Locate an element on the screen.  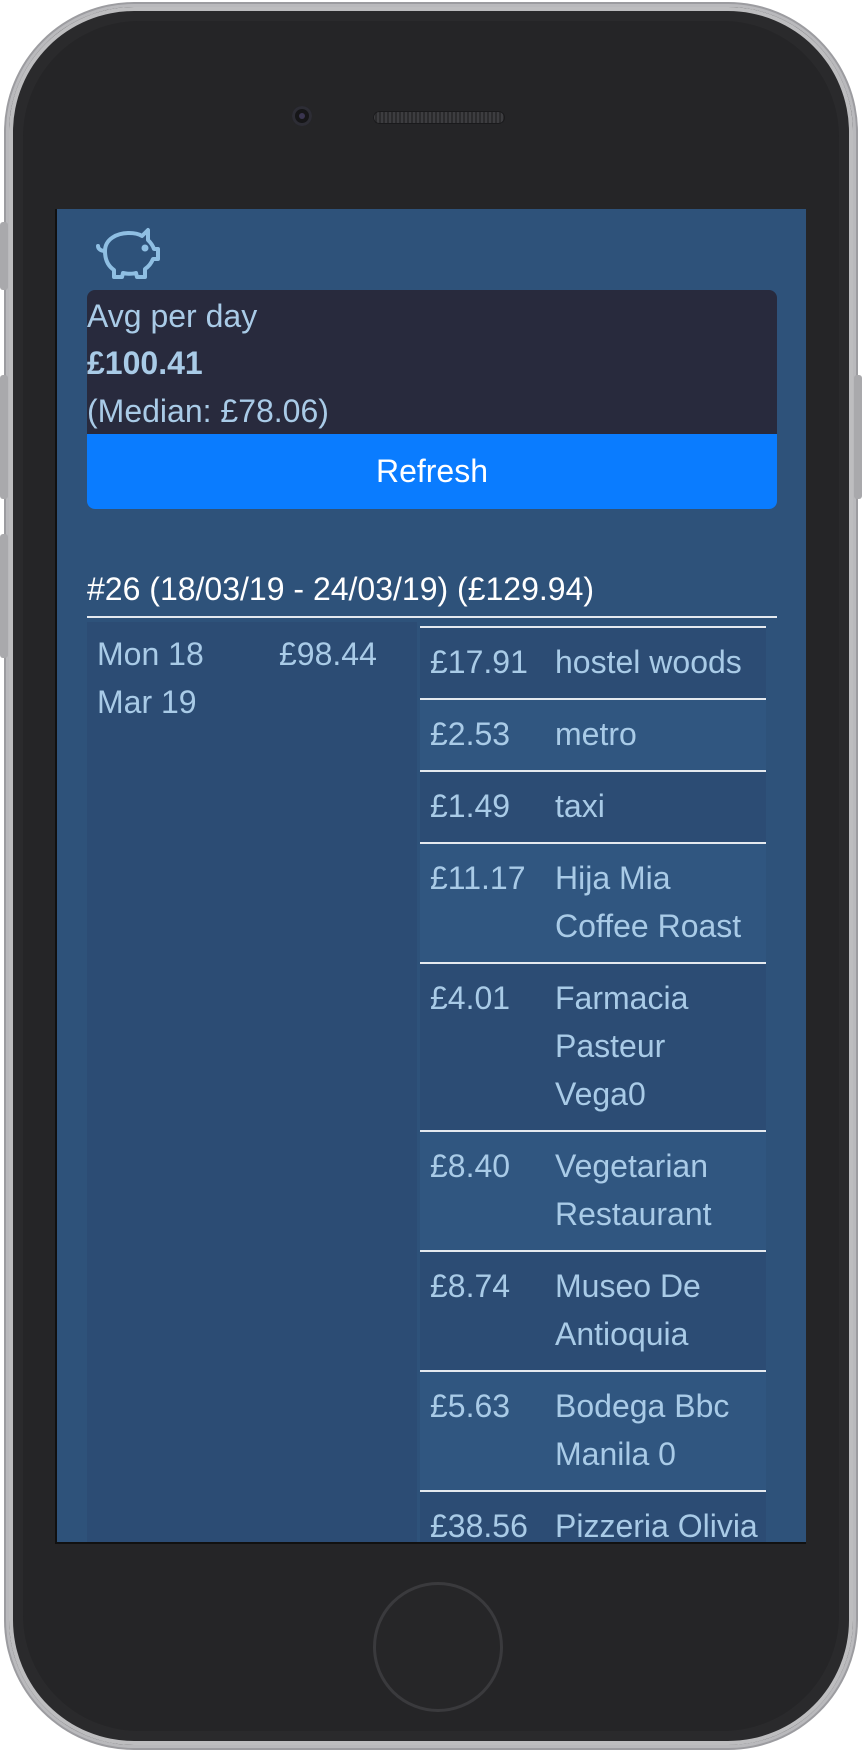
table-row: £2.53 metro is located at coordinates (593, 734).